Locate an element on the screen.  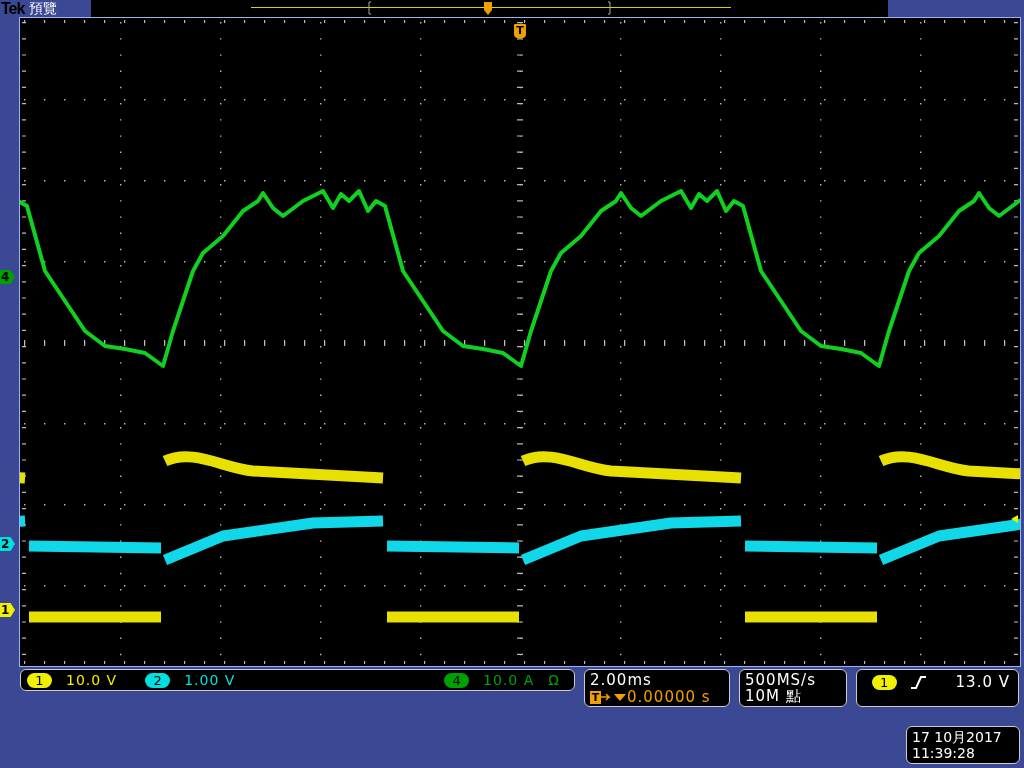
delay-arrow-icon is located at coordinates (614, 697).